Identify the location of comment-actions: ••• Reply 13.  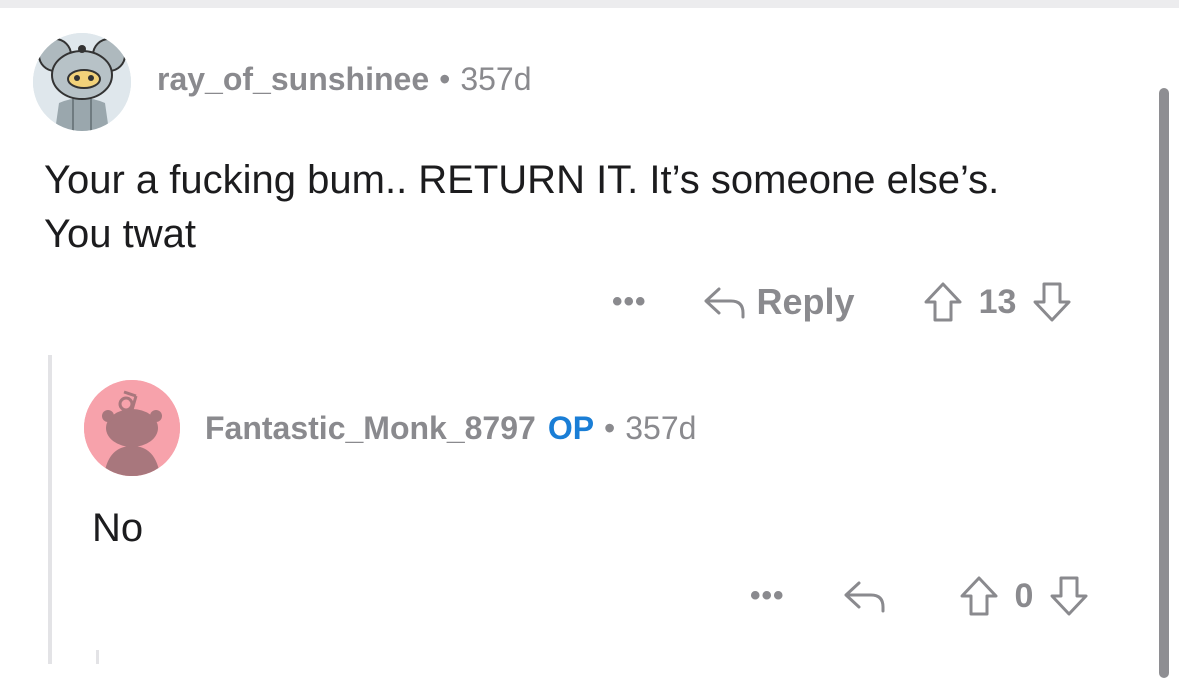
(843, 302).